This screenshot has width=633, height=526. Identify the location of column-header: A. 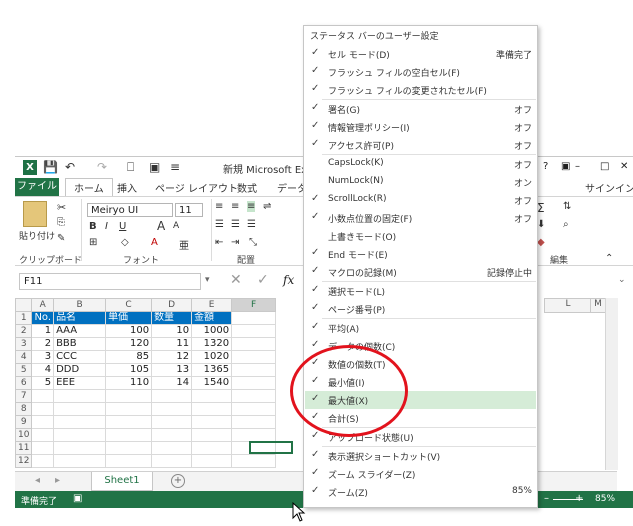
(43, 305).